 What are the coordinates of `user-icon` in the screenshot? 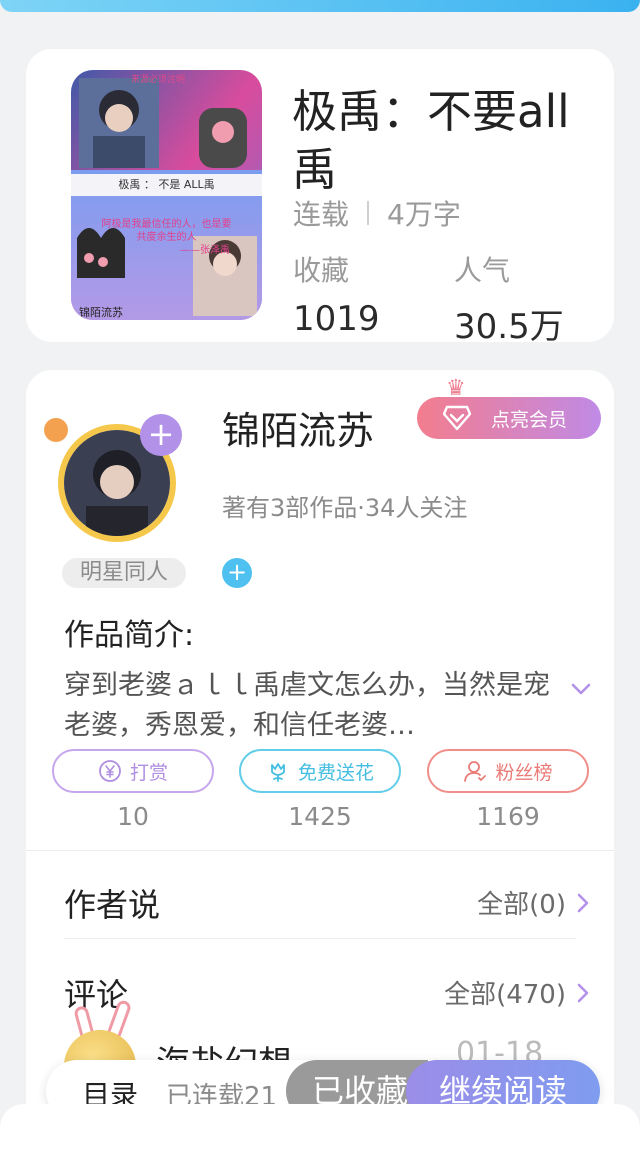 It's located at (475, 771).